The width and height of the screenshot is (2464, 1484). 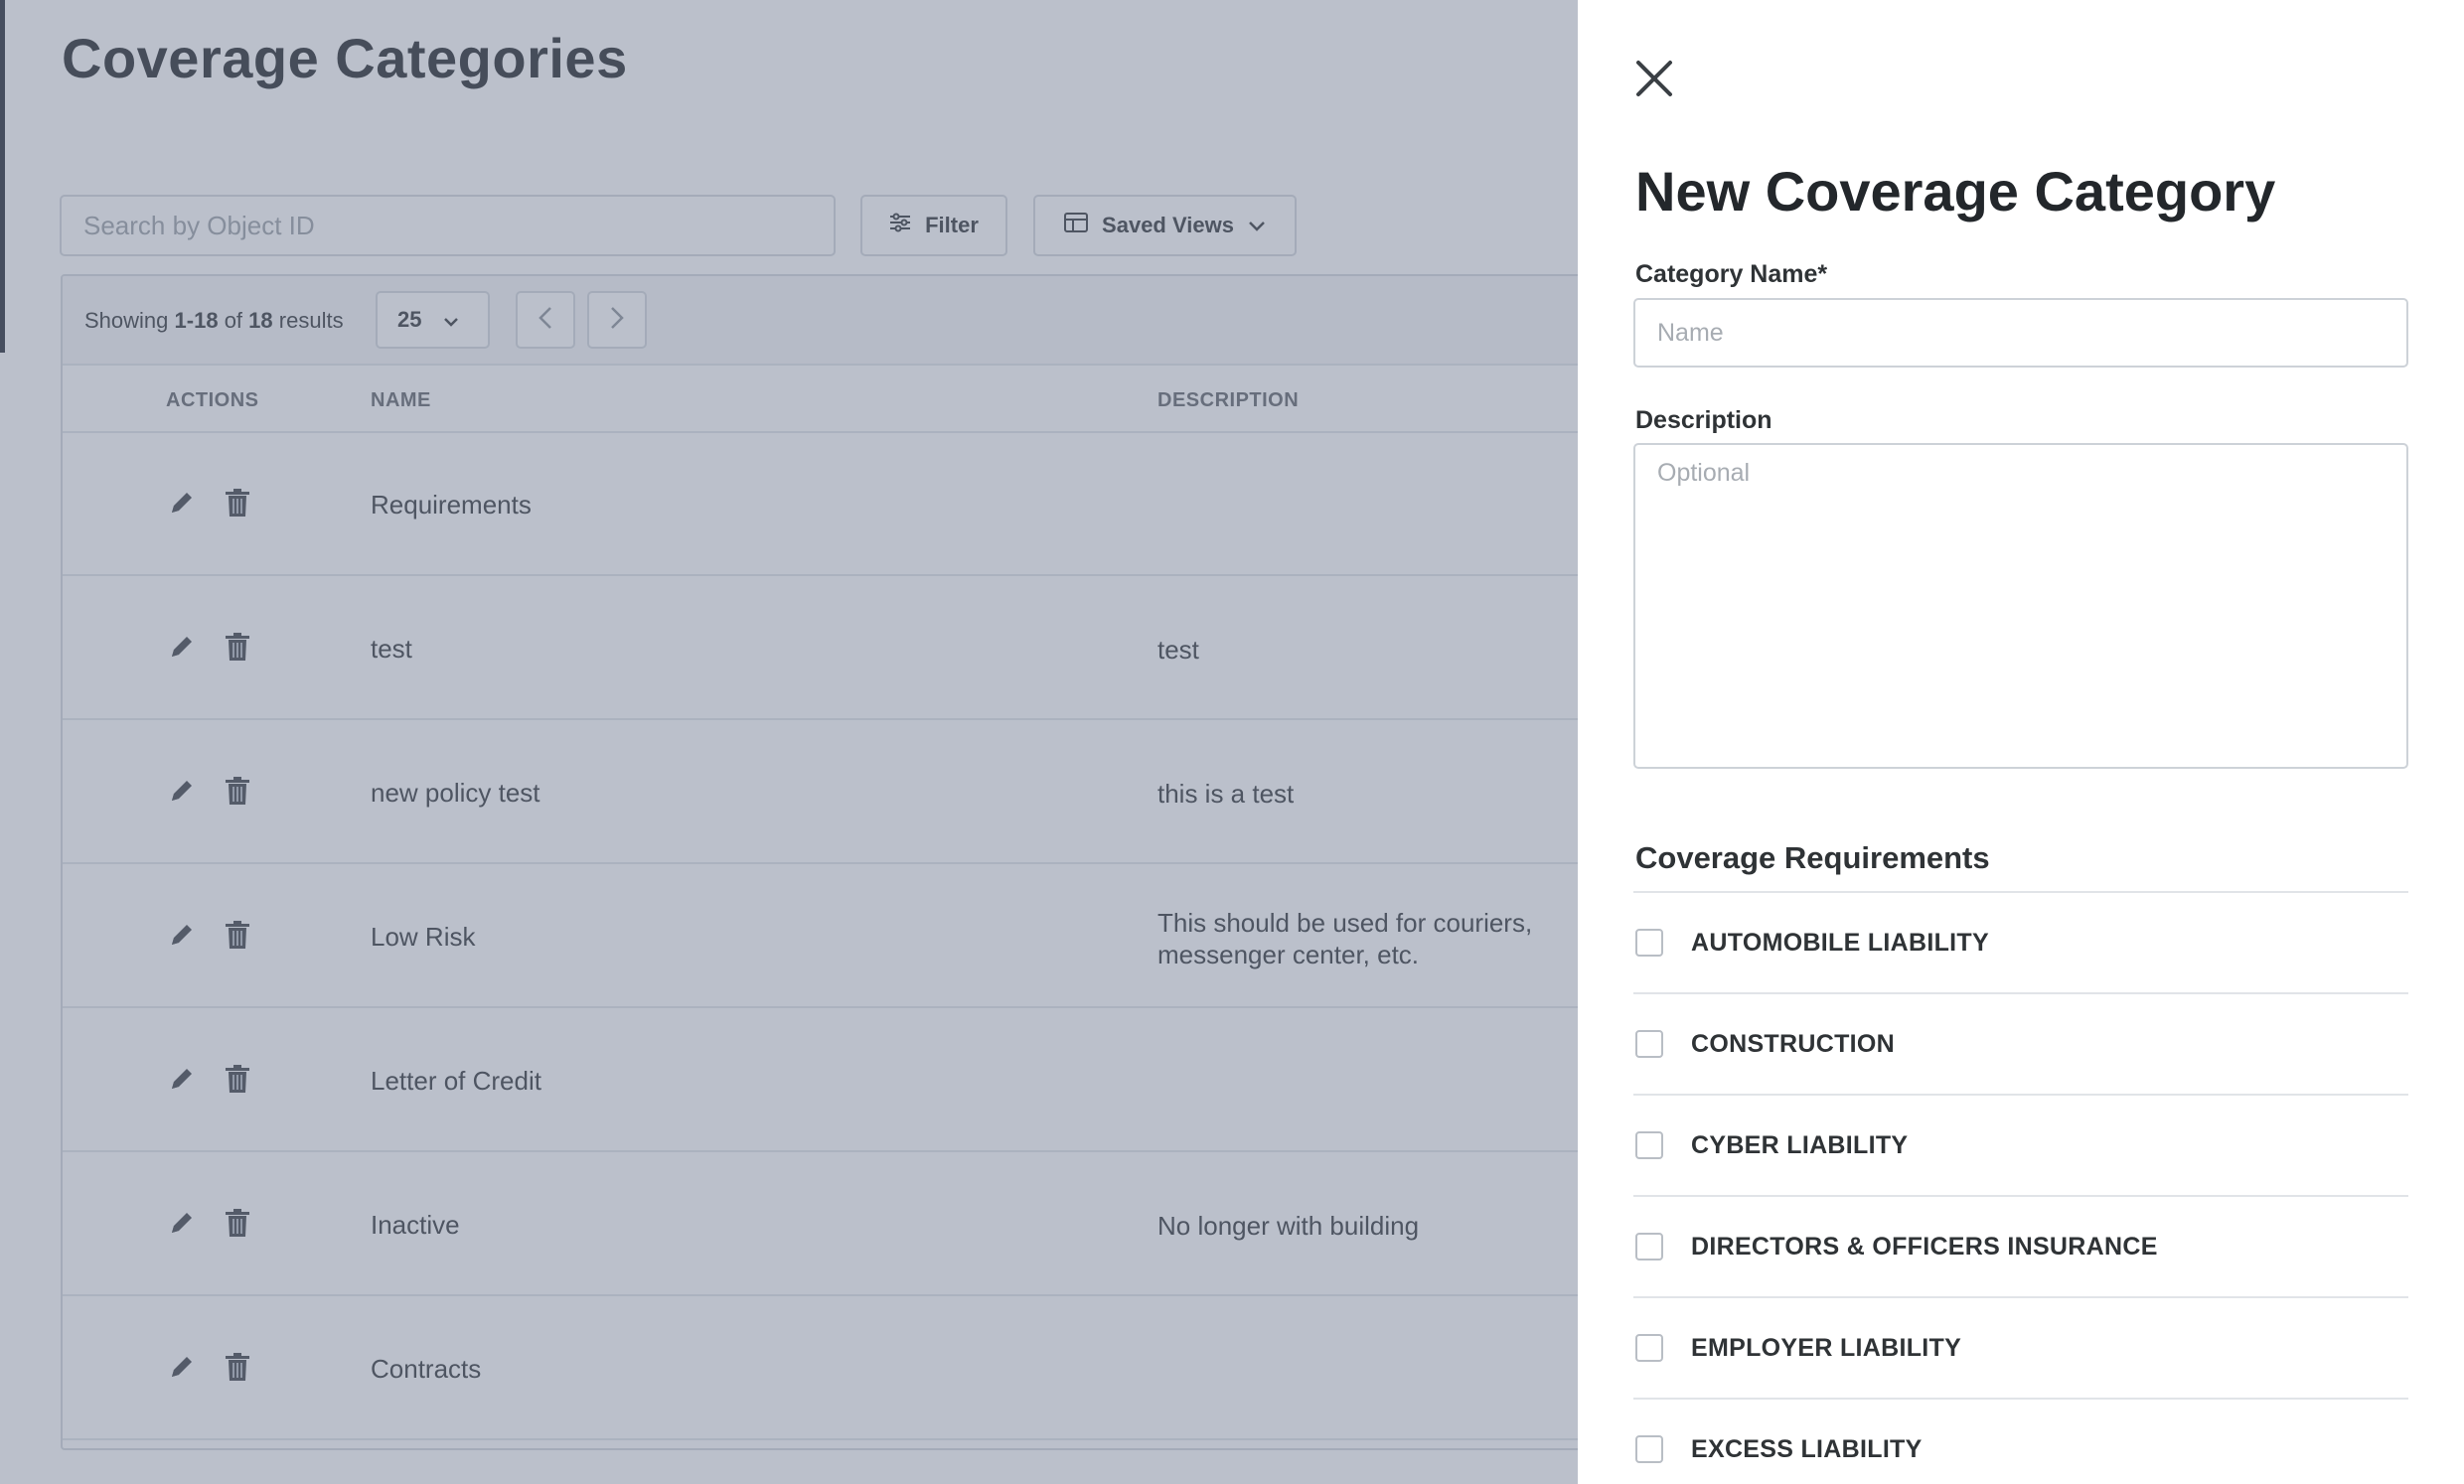 What do you see at coordinates (1840, 943) in the screenshot?
I see `coverage-item-label: AUTOMOBILE LIABILITY` at bounding box center [1840, 943].